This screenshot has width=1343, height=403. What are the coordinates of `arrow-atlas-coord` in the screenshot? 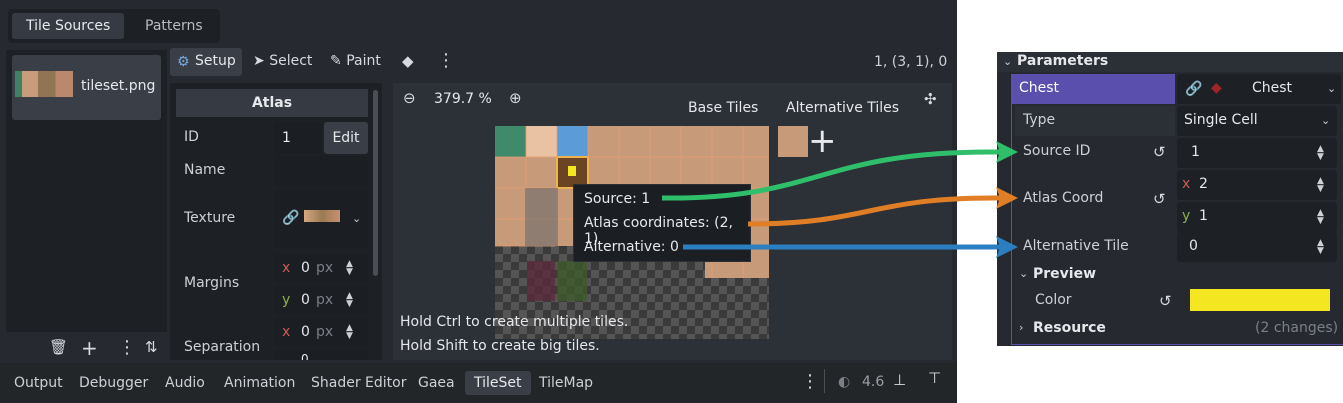 It's located at (874, 211).